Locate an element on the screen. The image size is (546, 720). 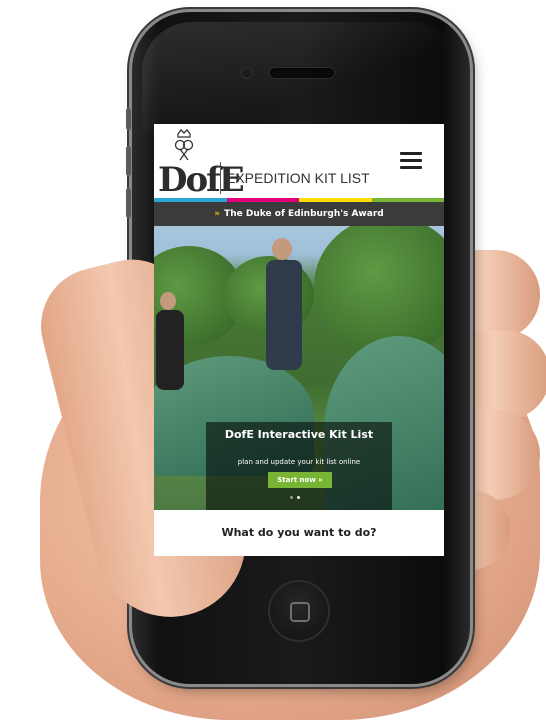
home-button is located at coordinates (299, 611).